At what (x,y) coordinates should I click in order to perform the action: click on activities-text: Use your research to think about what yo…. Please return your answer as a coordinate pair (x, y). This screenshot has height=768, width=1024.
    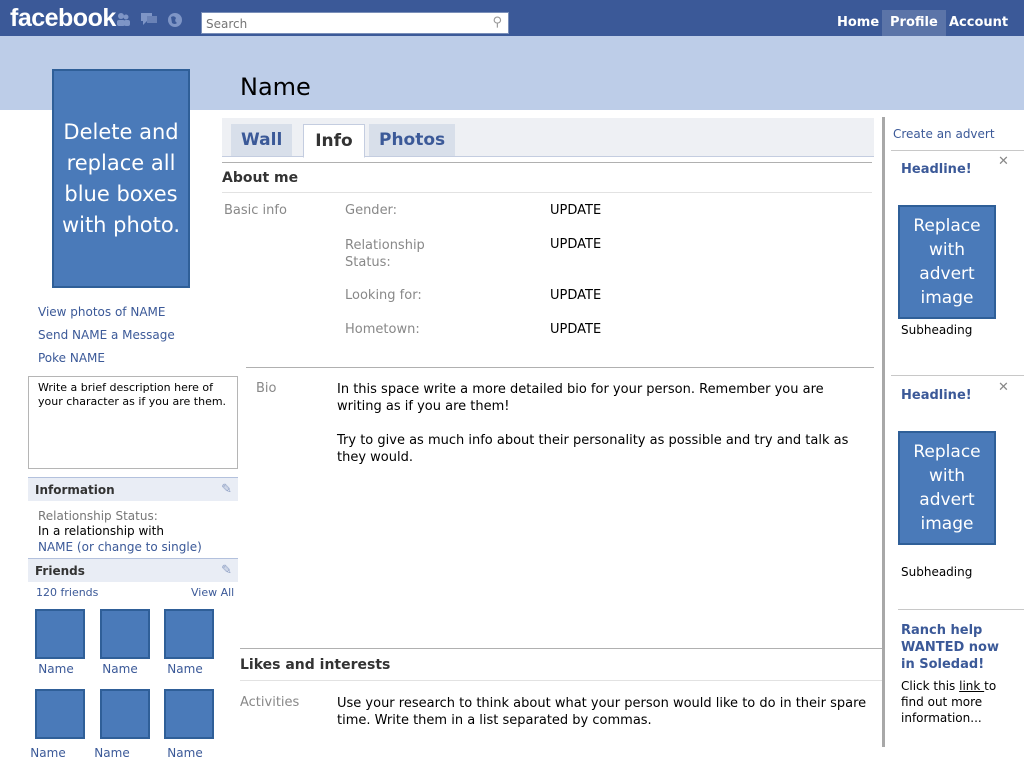
    Looking at the image, I should click on (602, 712).